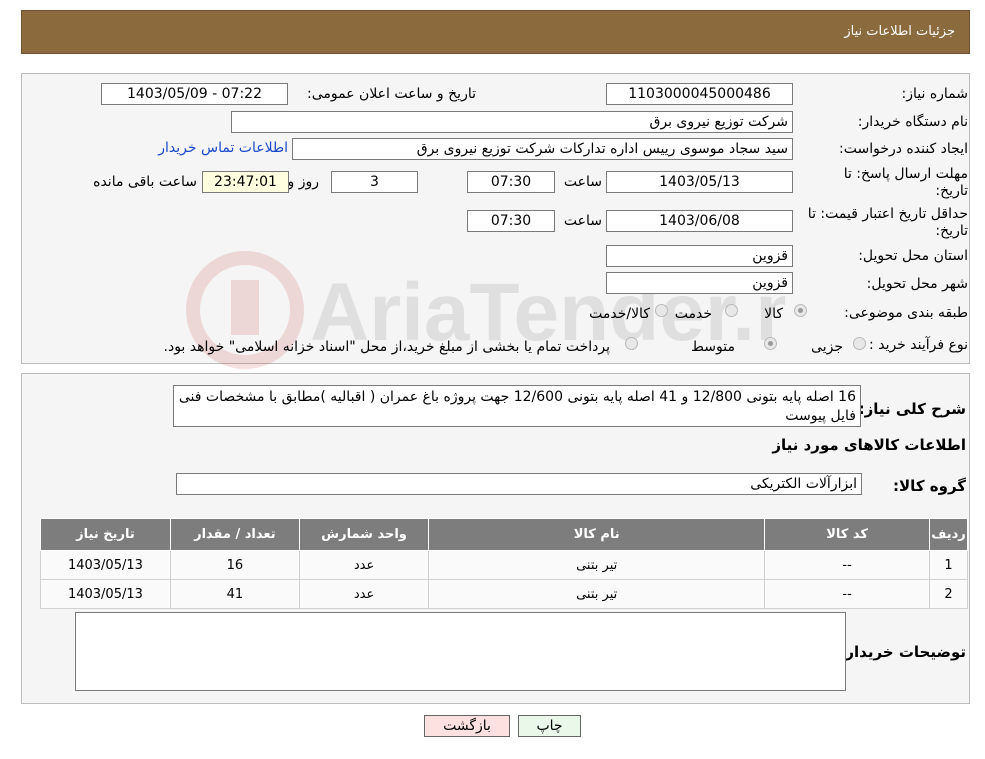  I want to click on purchase-radio-minor, so click(859, 343).